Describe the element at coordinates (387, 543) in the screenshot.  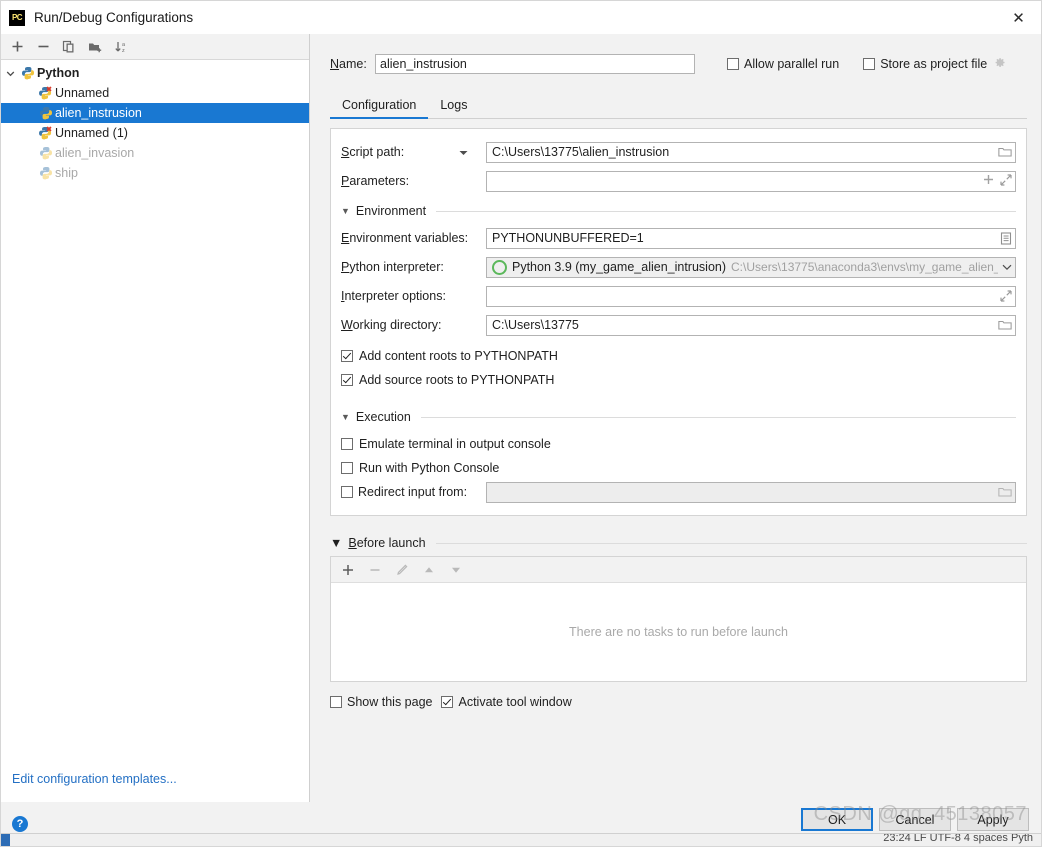
I see `before-launch-label: Before launch` at that location.